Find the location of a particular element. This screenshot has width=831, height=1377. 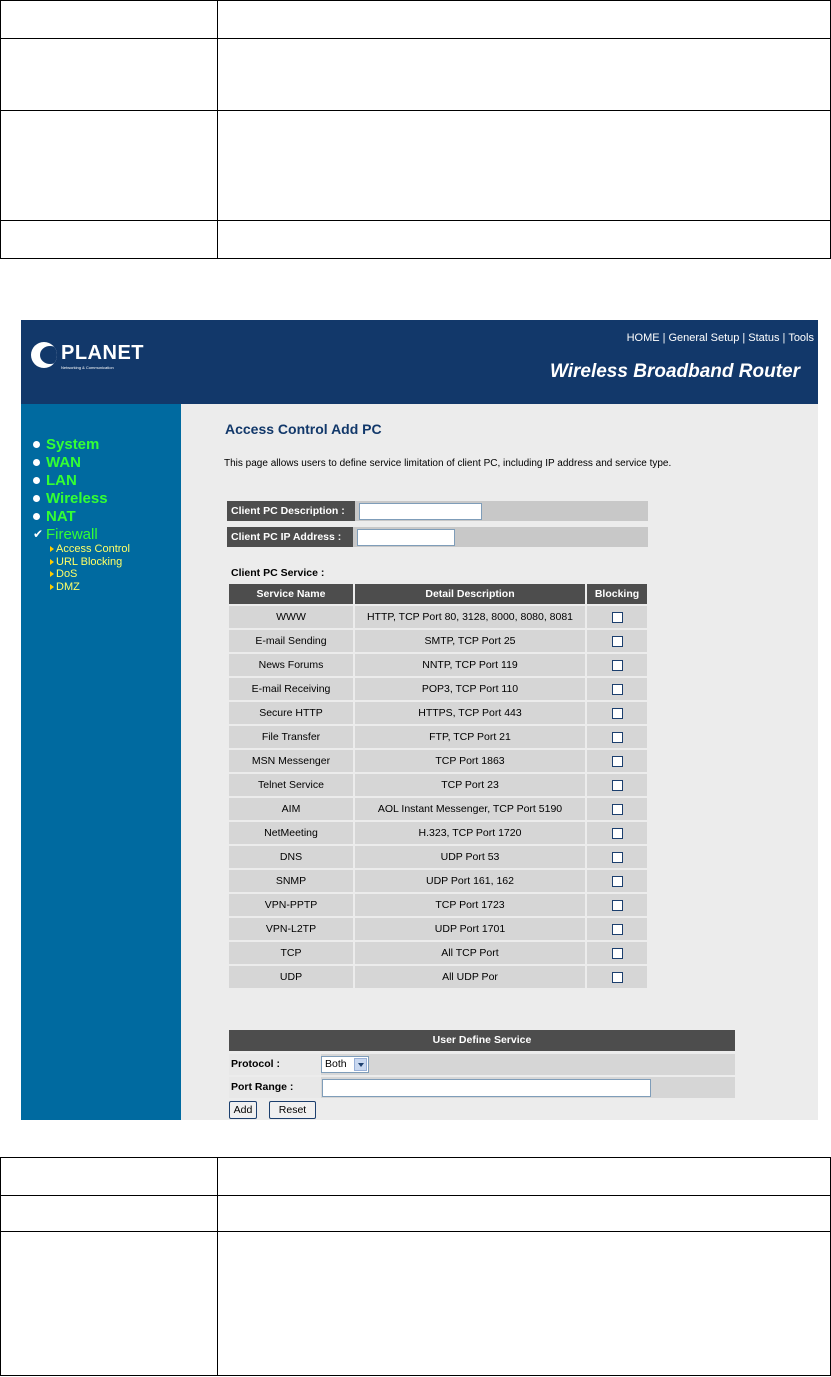

client-desc-input is located at coordinates (420, 511).